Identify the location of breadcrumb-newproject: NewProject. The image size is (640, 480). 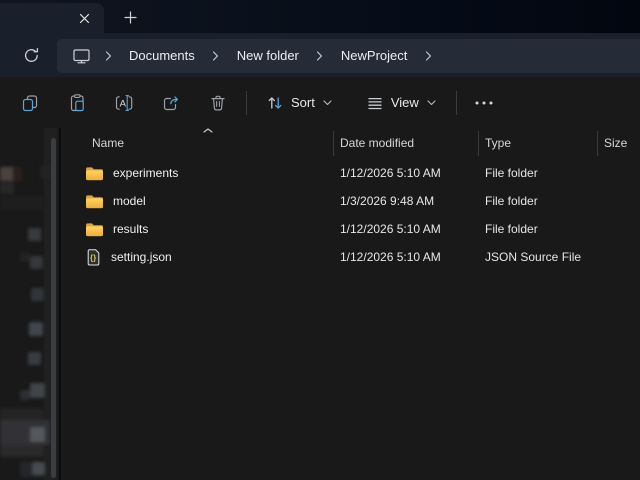
(374, 56).